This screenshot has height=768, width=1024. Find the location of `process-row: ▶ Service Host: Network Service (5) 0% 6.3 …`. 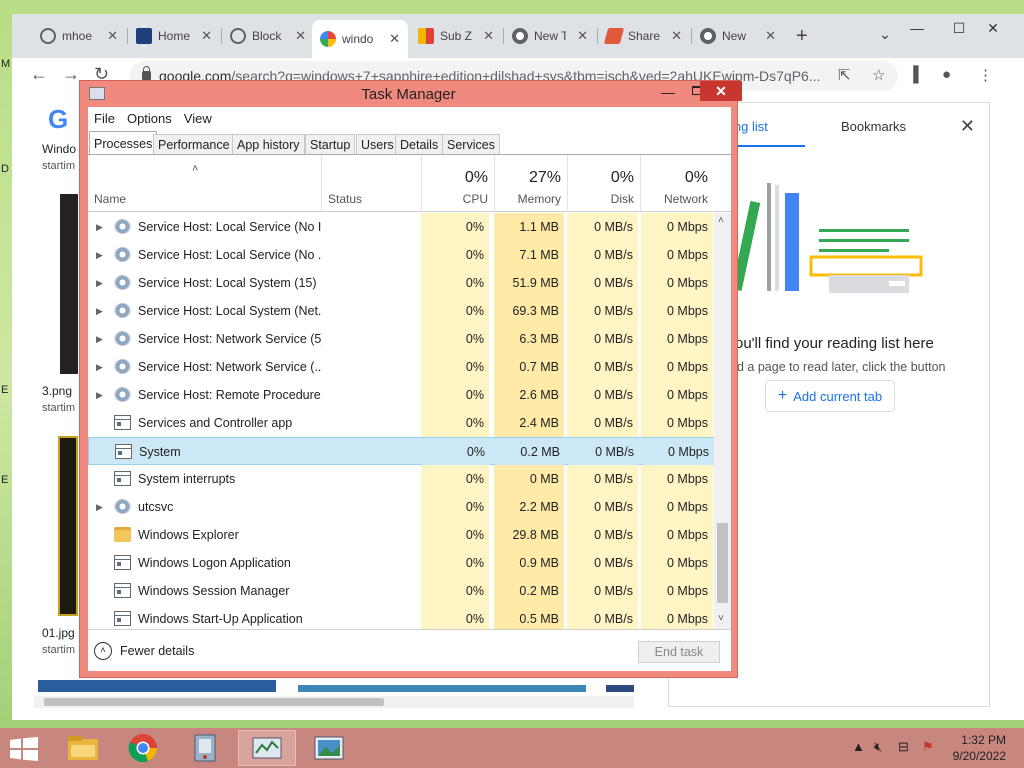

process-row: ▶ Service Host: Network Service (5) 0% 6.3 … is located at coordinates (401, 339).